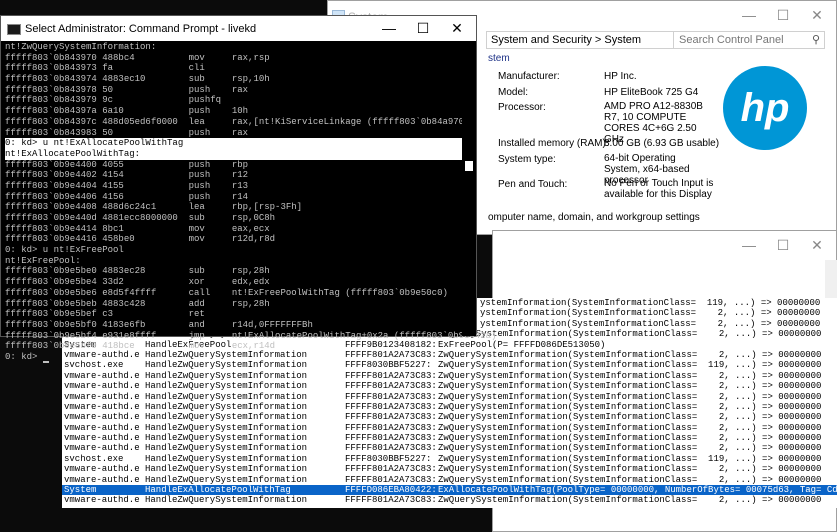  I want to click on console-line: fffff803`0b9e4404 4155 push r13, so click(127, 185).